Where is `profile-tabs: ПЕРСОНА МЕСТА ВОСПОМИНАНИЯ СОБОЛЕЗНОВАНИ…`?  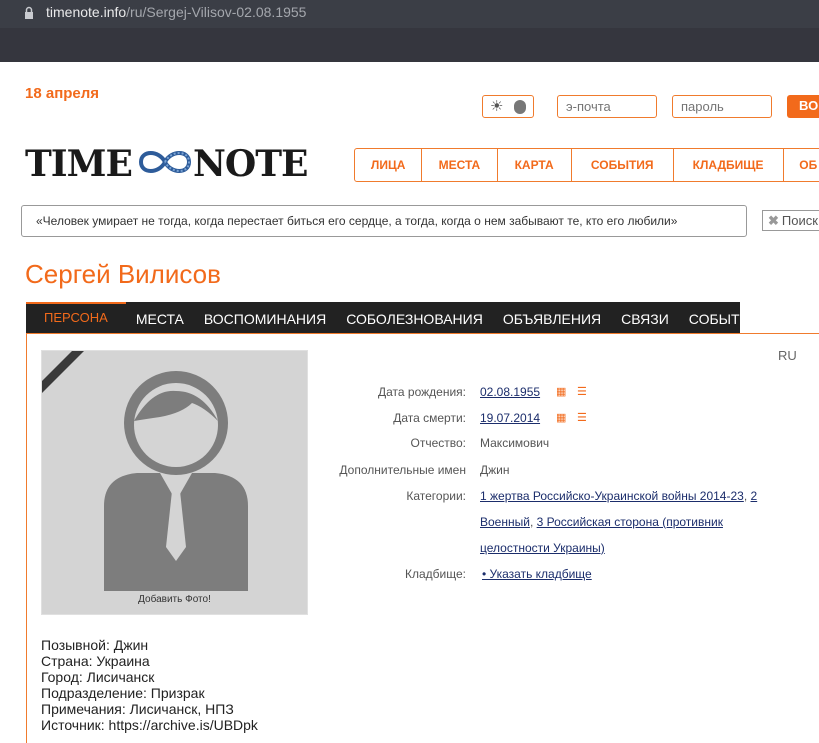 profile-tabs: ПЕРСОНА МЕСТА ВОСПОМИНАНИЯ СОБОЛЕЗНОВАНИ… is located at coordinates (393, 318).